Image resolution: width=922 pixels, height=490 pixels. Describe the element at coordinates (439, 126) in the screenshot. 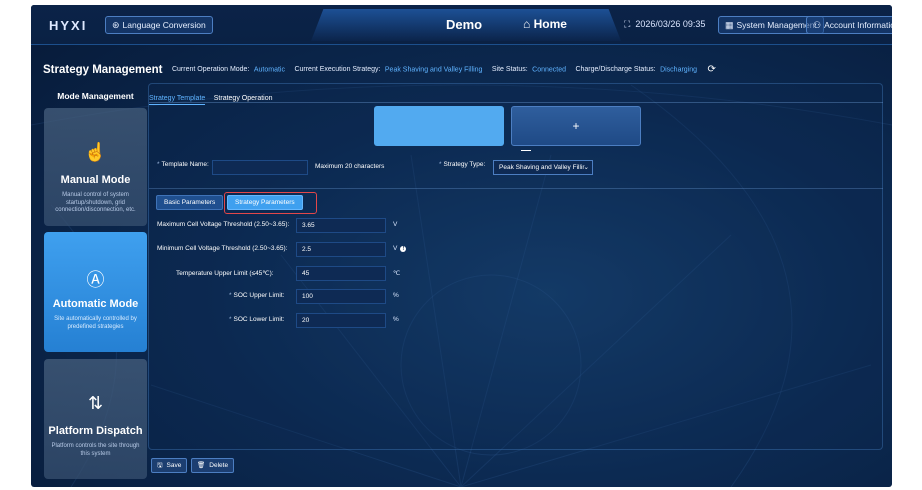

I see `template-card-selected` at that location.